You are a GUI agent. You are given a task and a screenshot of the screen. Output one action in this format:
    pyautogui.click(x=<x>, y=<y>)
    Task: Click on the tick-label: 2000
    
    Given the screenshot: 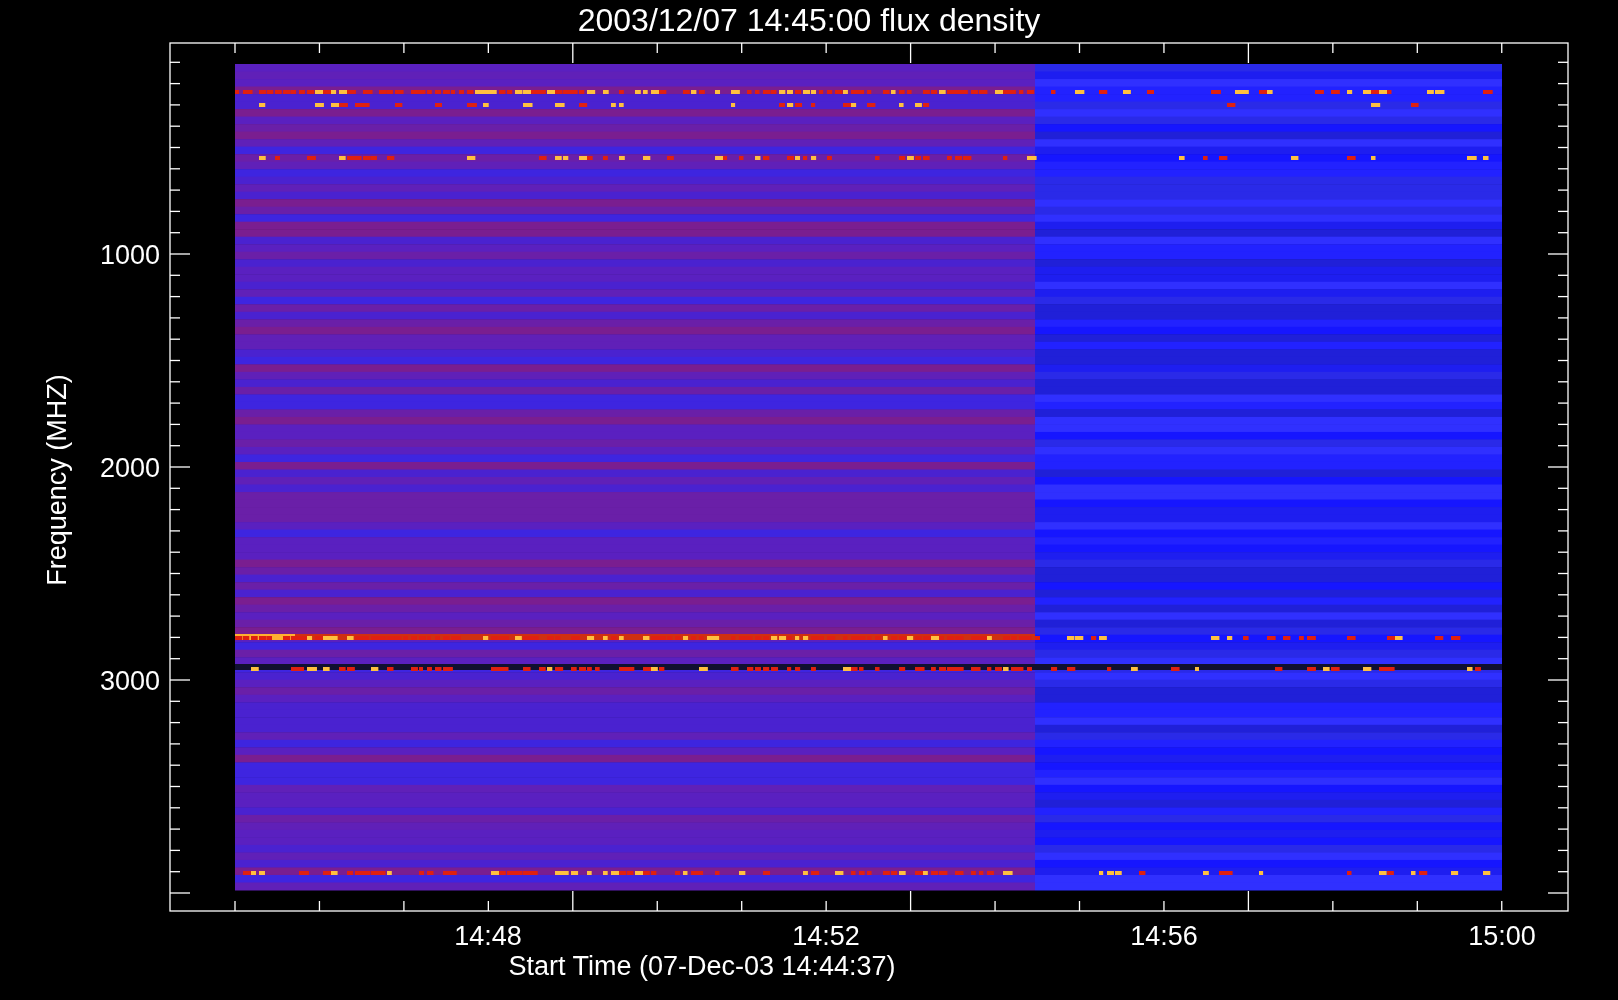 What is the action you would take?
    pyautogui.click(x=129, y=468)
    